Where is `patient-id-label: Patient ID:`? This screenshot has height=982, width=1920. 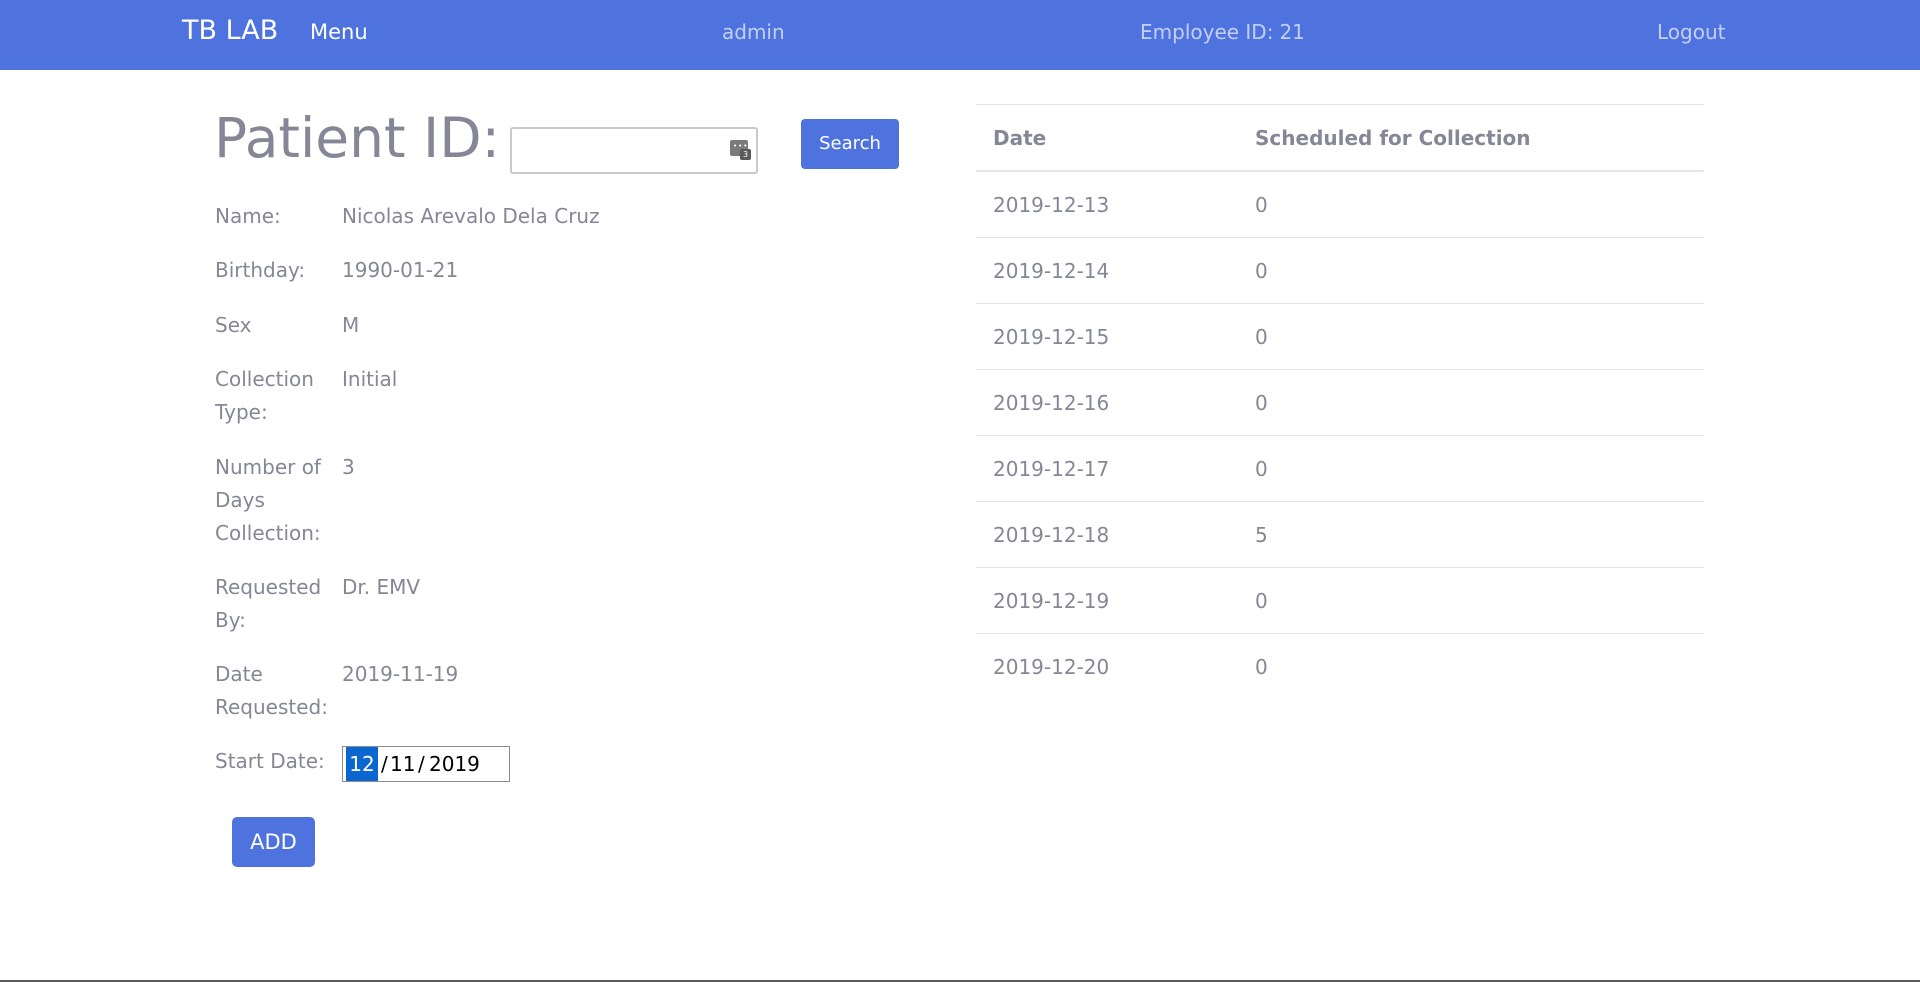
patient-id-label: Patient ID: is located at coordinates (357, 138).